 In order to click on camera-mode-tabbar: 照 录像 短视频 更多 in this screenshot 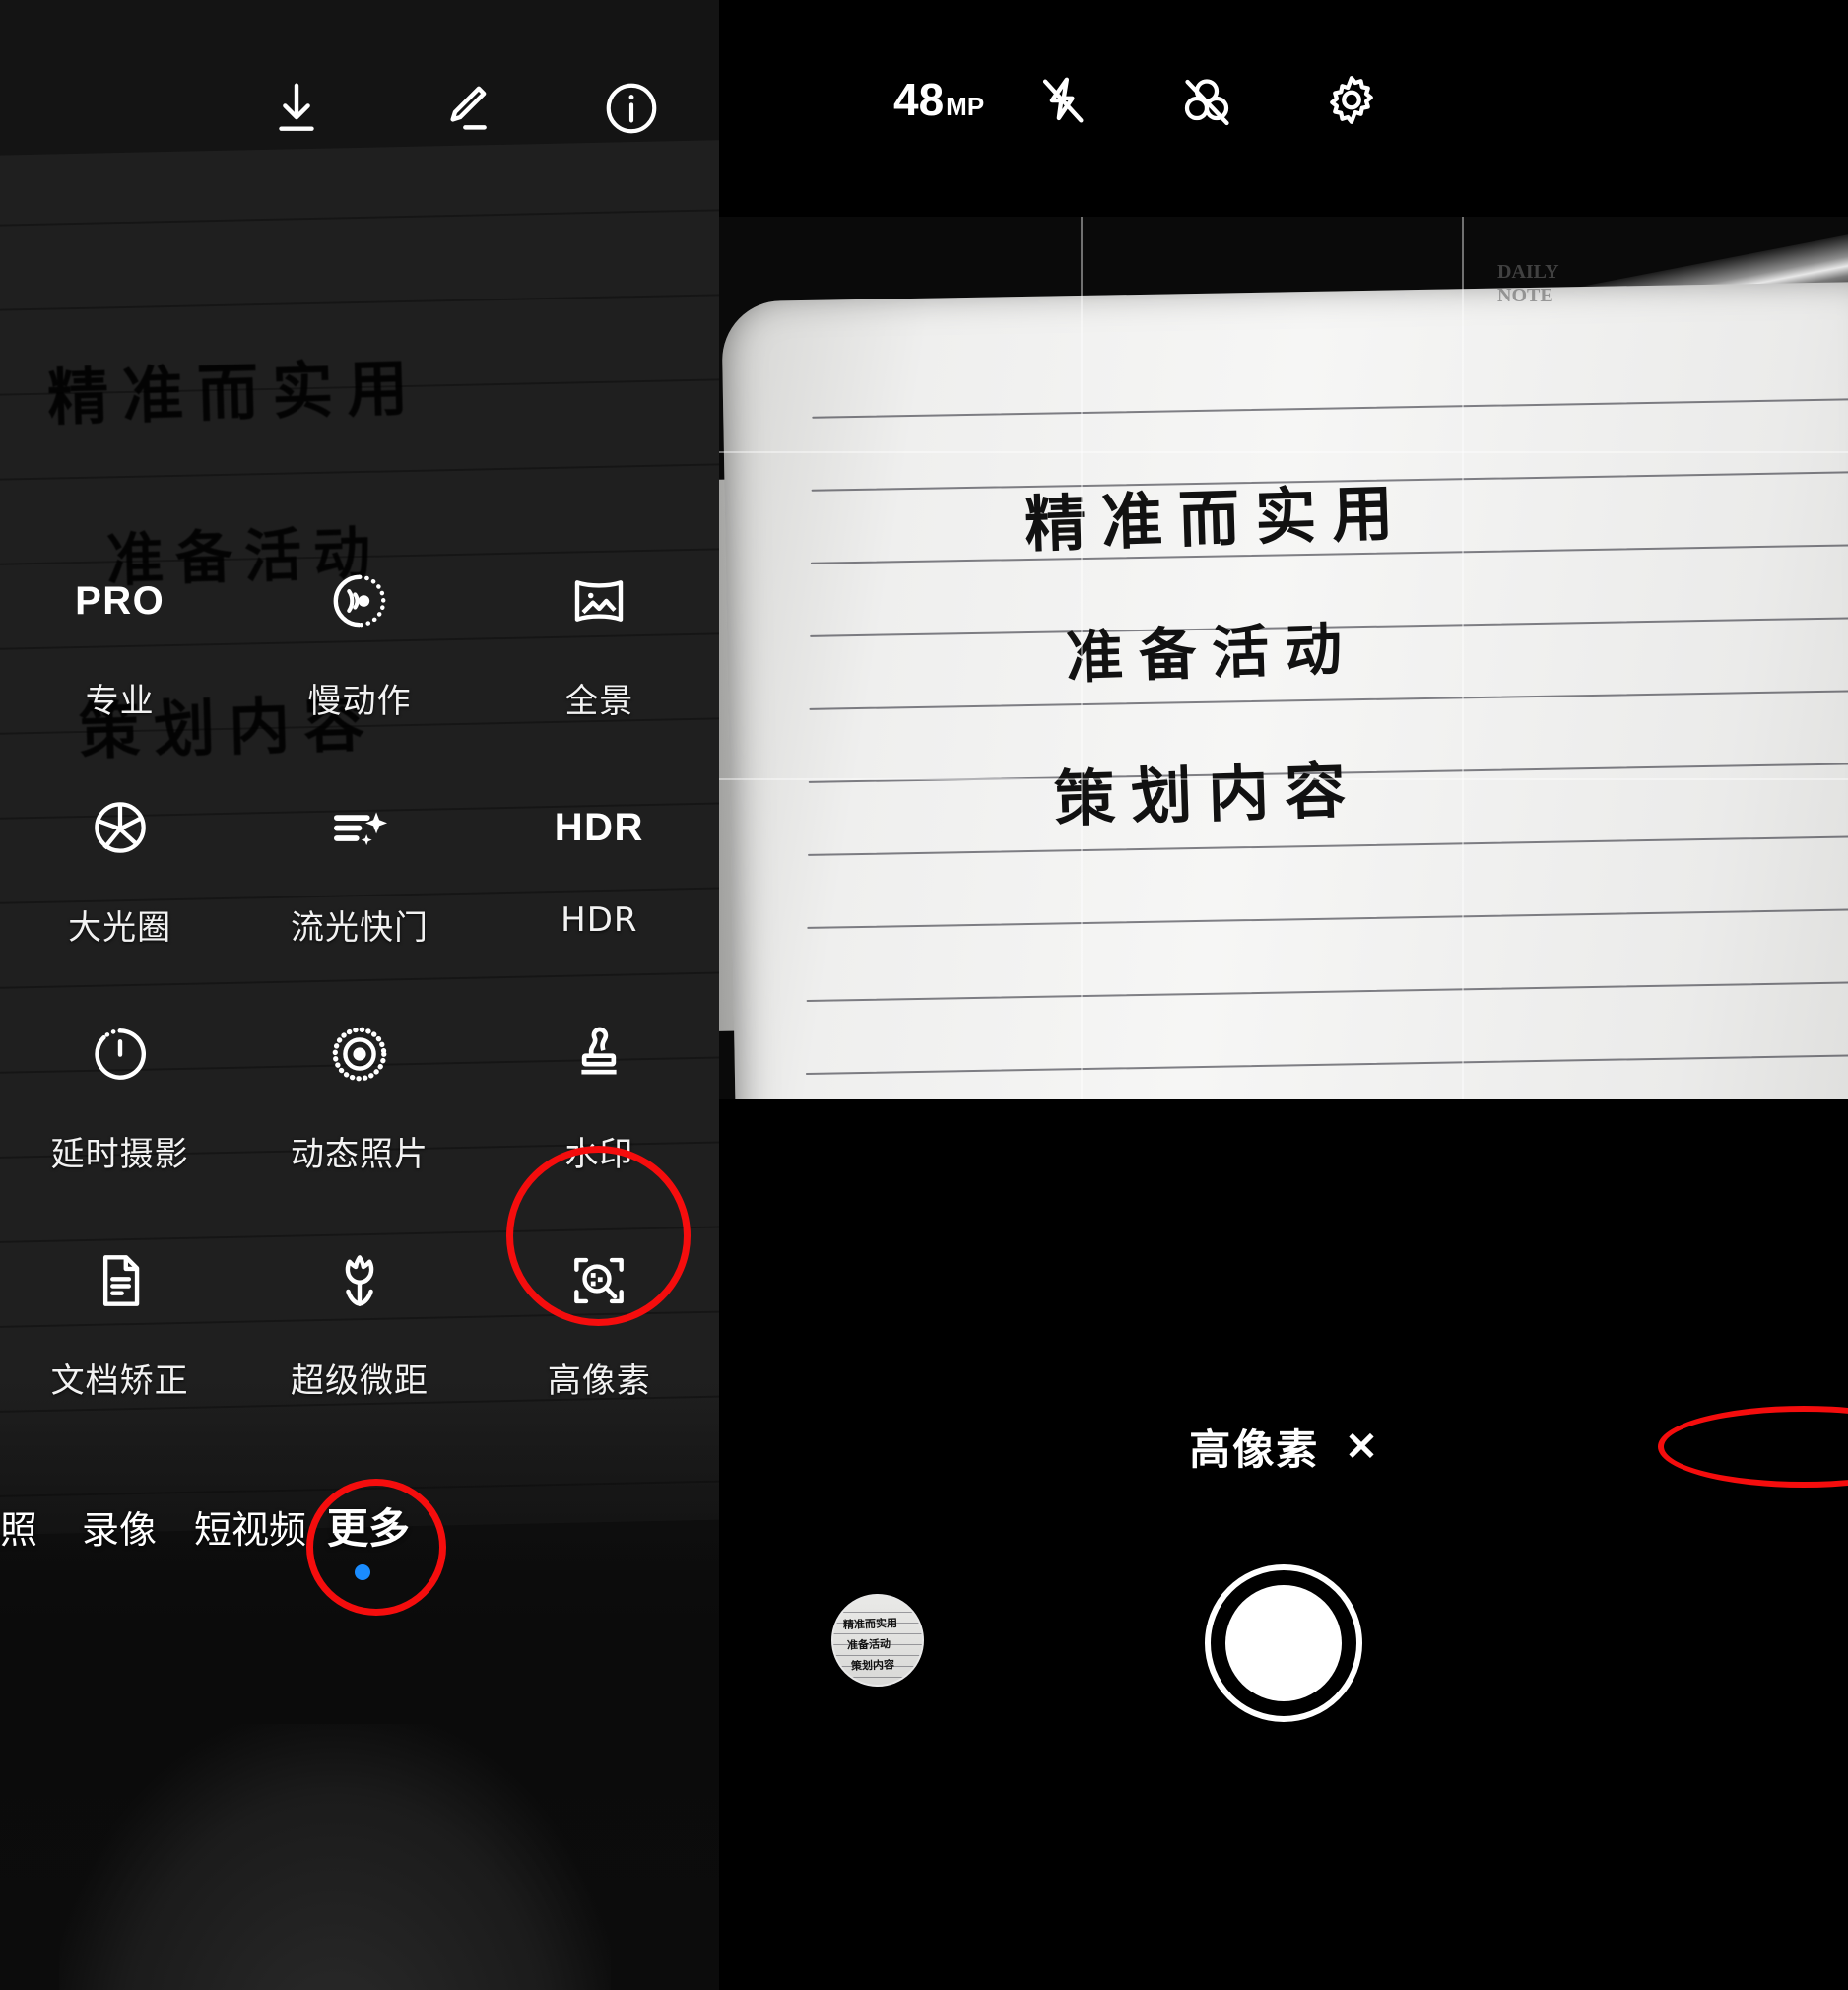, I will do `click(359, 1542)`.